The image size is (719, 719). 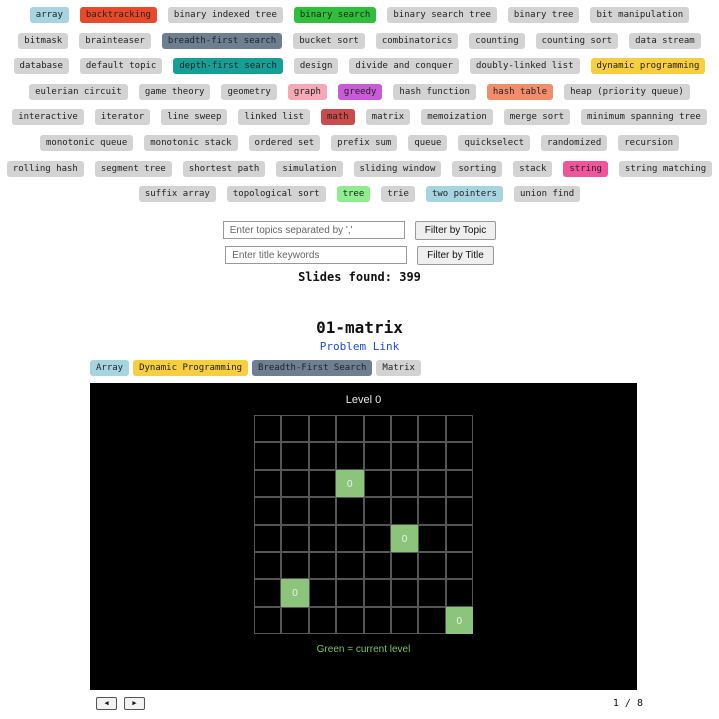 I want to click on topic-tag: stack, so click(x=533, y=168).